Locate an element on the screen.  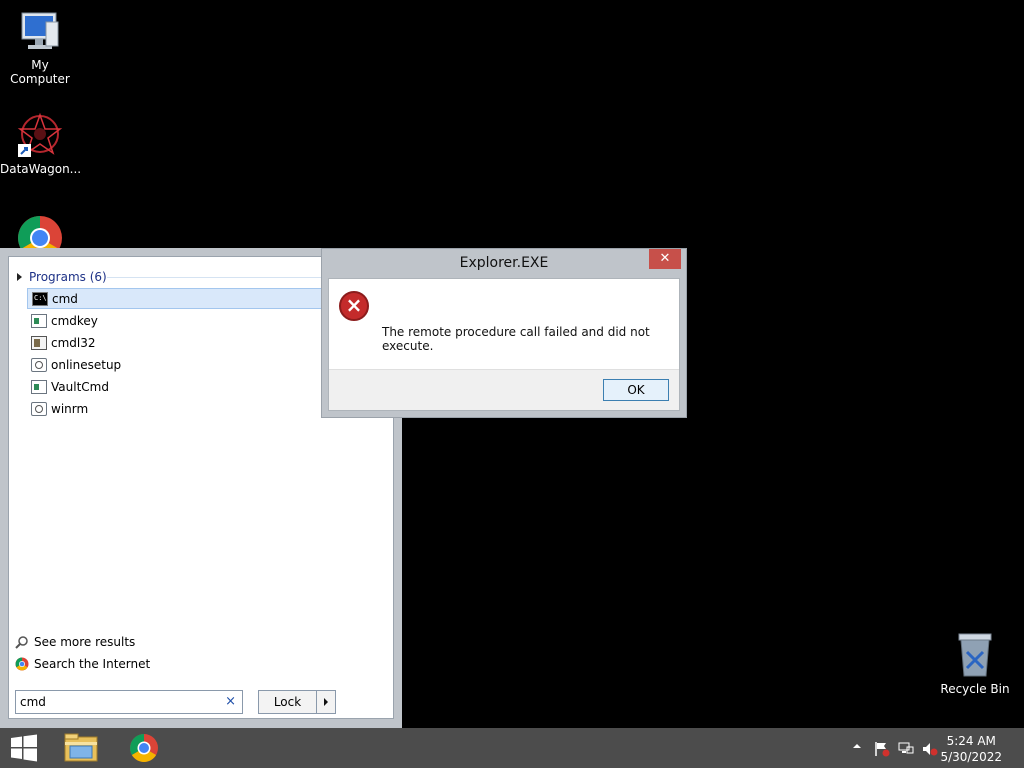
taskbar: 5:24 AM 5/30/2022 is located at coordinates (512, 748).